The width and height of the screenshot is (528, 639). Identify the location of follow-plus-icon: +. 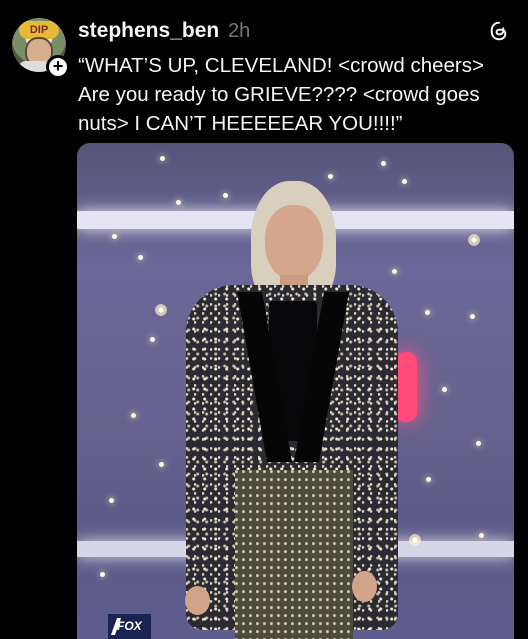
(58, 67).